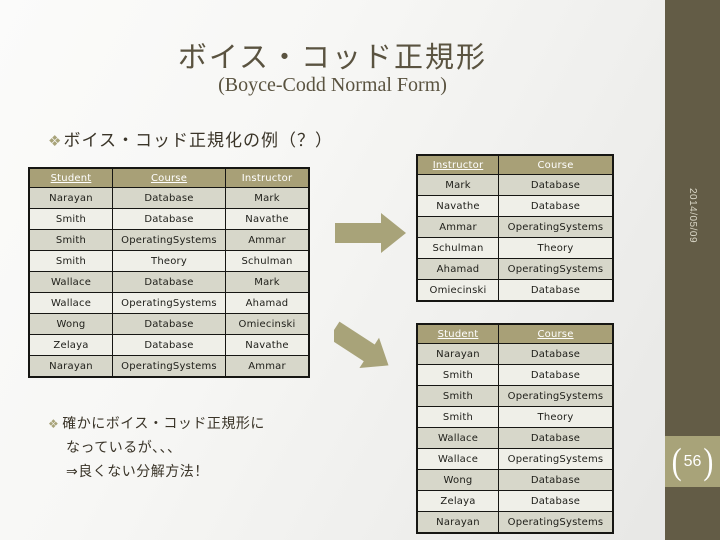 This screenshot has width=720, height=540. I want to click on bullet-bottom-line1: 確かにボイス・コッド正規形に, so click(163, 424).